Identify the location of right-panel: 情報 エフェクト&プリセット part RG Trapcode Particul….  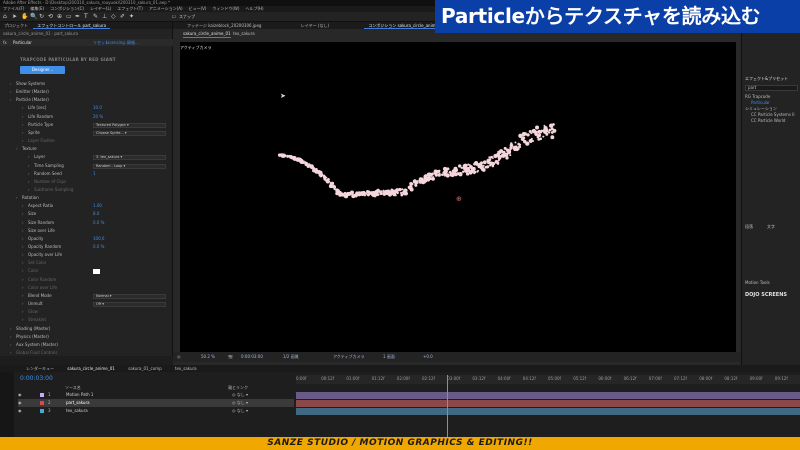
(770, 193).